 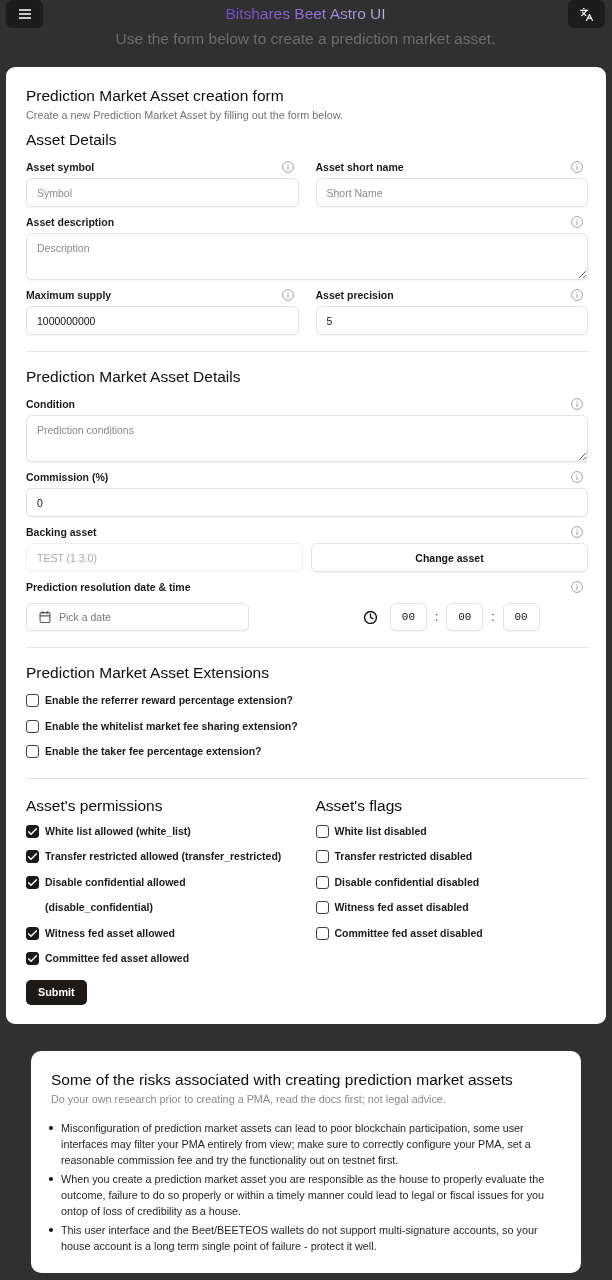 I want to click on page-subtitle: Use the form below to create a prediction market asset., so click(x=305, y=39).